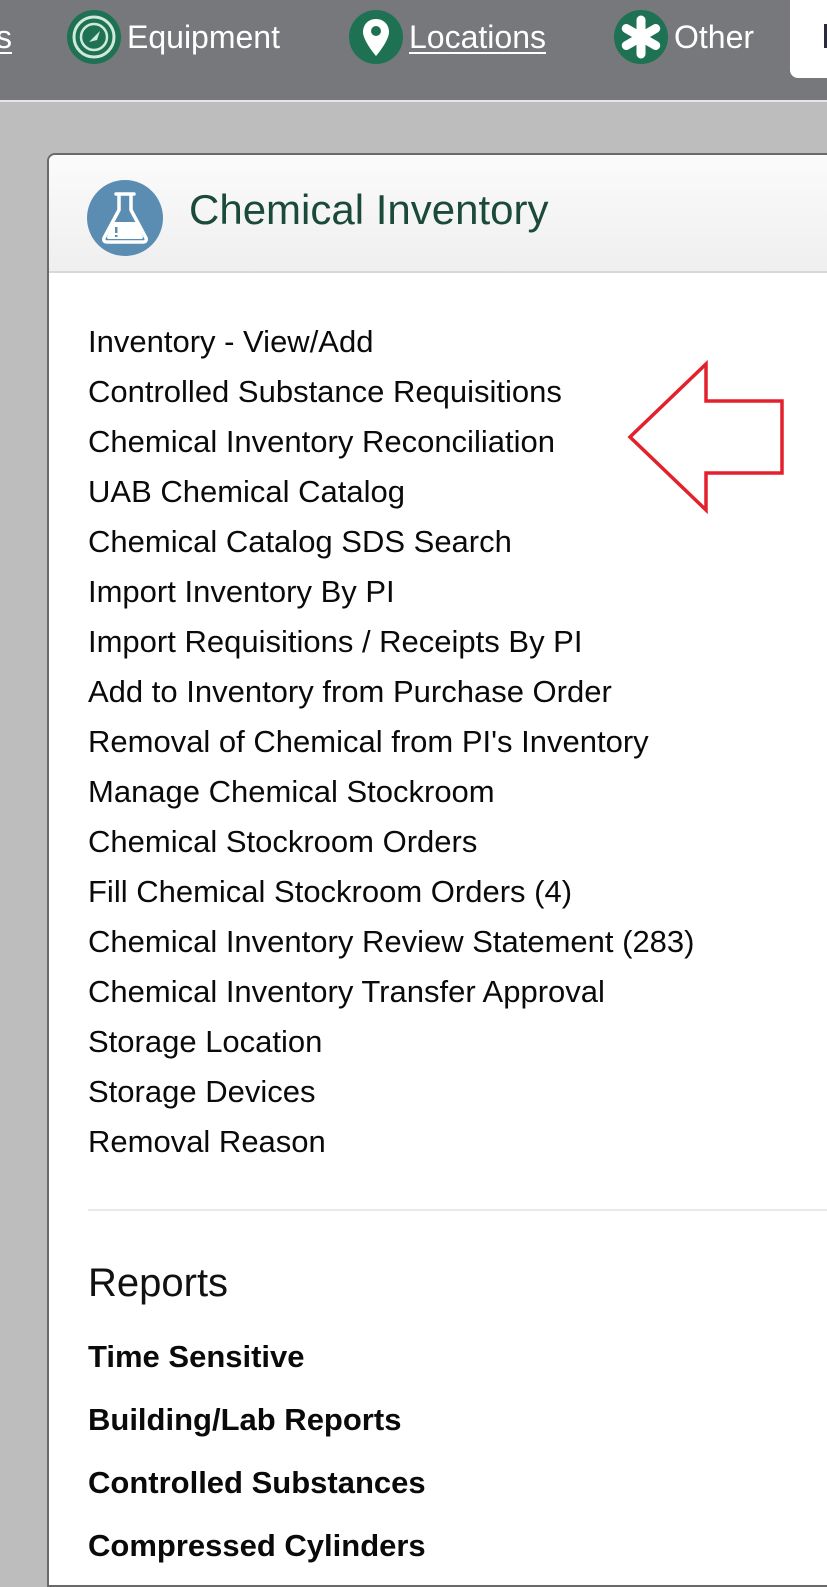  I want to click on link-chemical-inventory-reconciliation: Chemical Inventory Reconciliation, so click(391, 442).